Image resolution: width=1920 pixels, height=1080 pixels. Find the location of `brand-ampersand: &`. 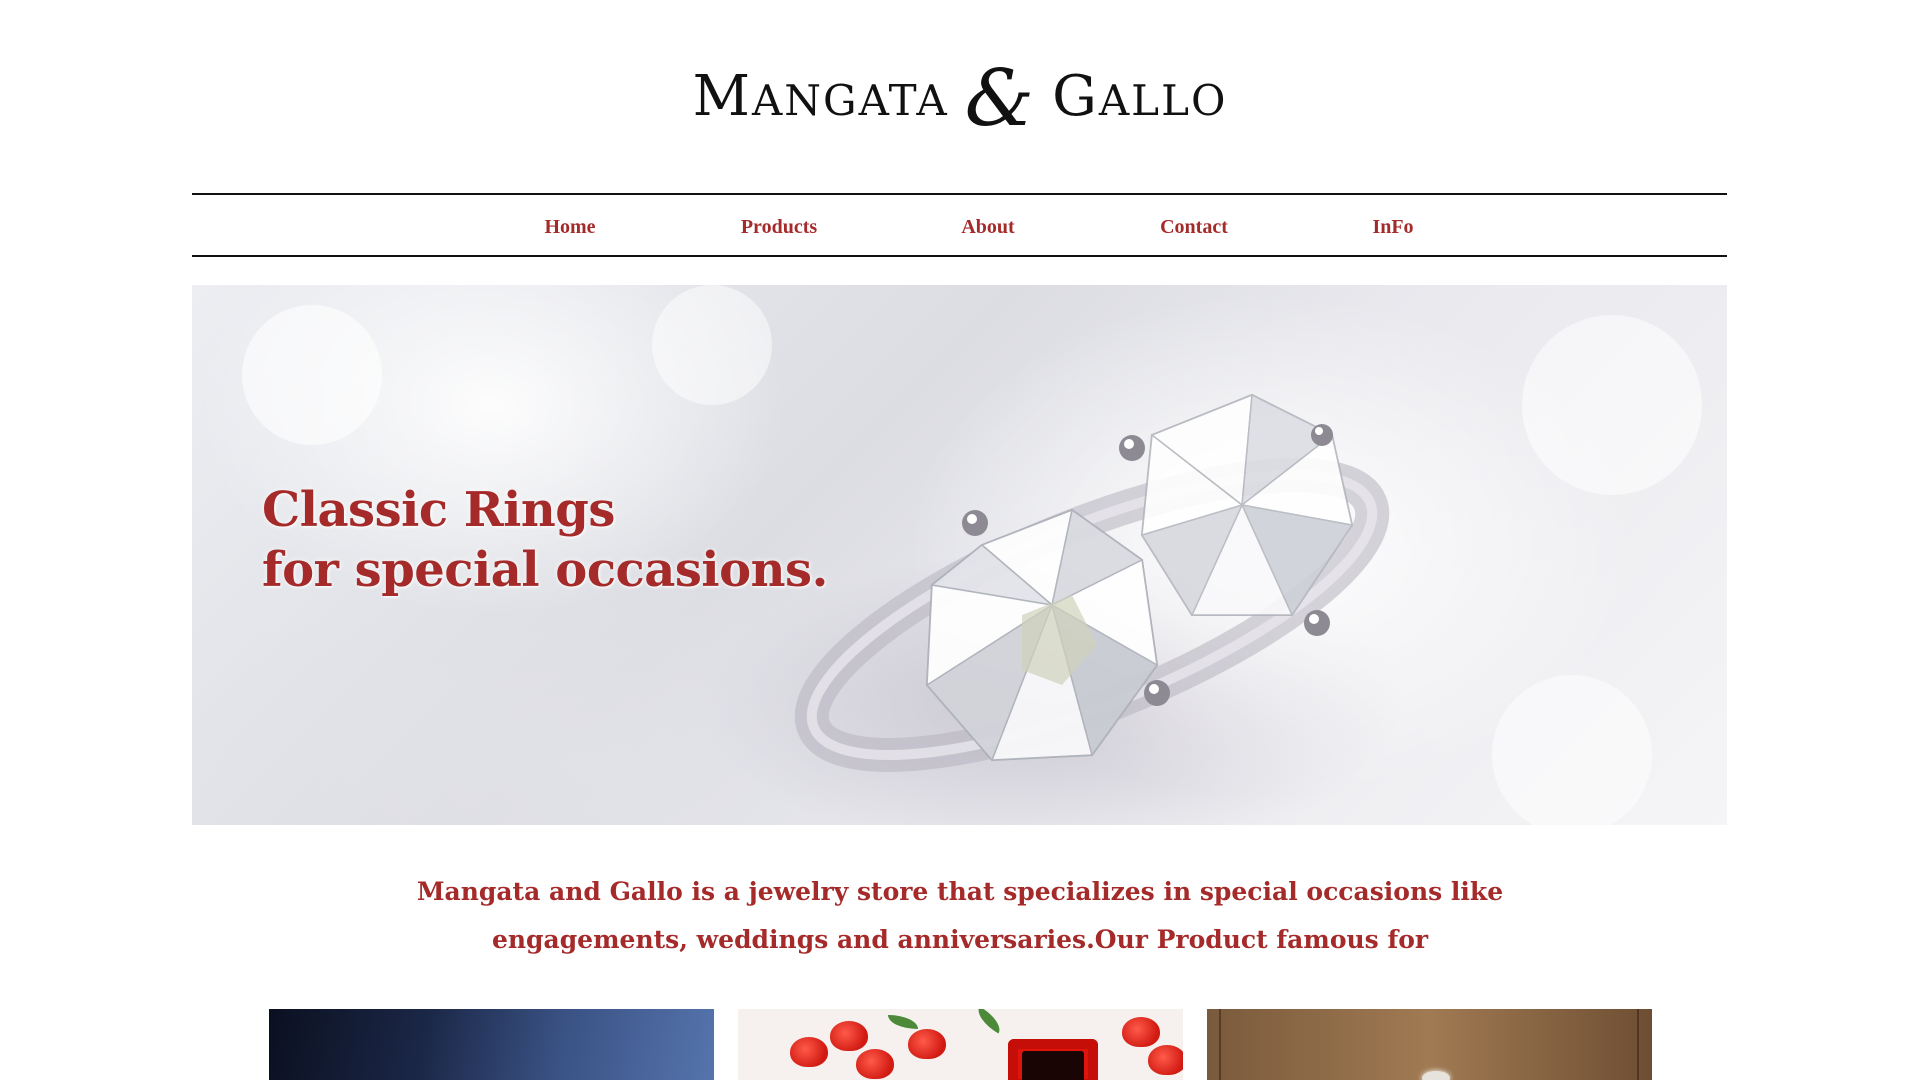

brand-ampersand: & is located at coordinates (1000, 99).